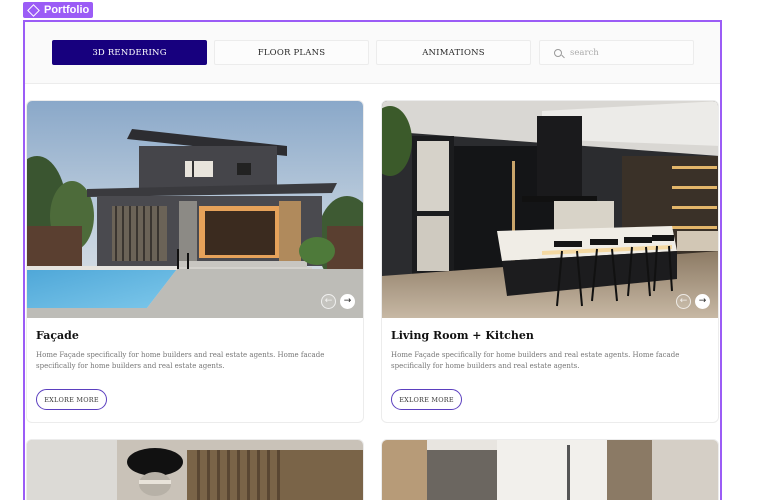 The image size is (762, 500). Describe the element at coordinates (57, 335) in the screenshot. I see `card-title: Façade` at that location.